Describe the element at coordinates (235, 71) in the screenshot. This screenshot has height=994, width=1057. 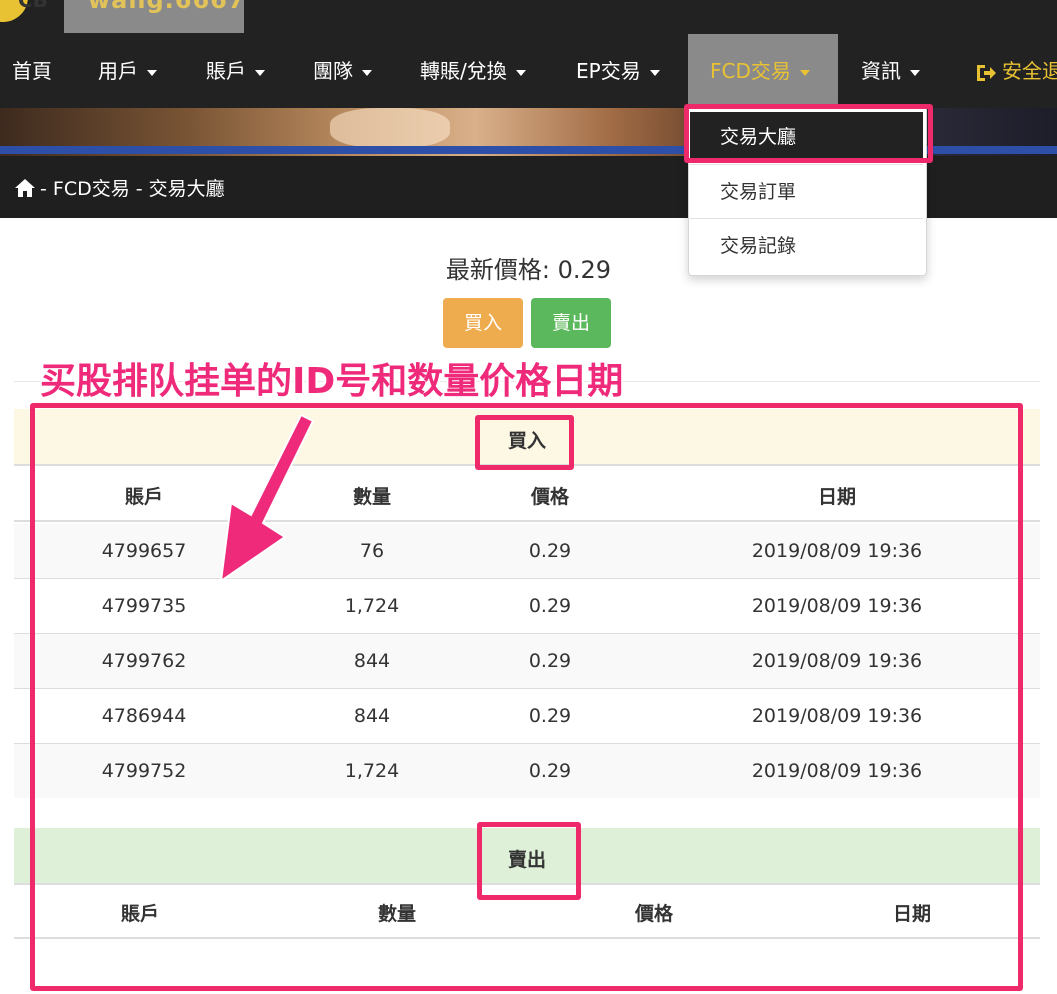
I see `nav-account: 賬戶` at that location.